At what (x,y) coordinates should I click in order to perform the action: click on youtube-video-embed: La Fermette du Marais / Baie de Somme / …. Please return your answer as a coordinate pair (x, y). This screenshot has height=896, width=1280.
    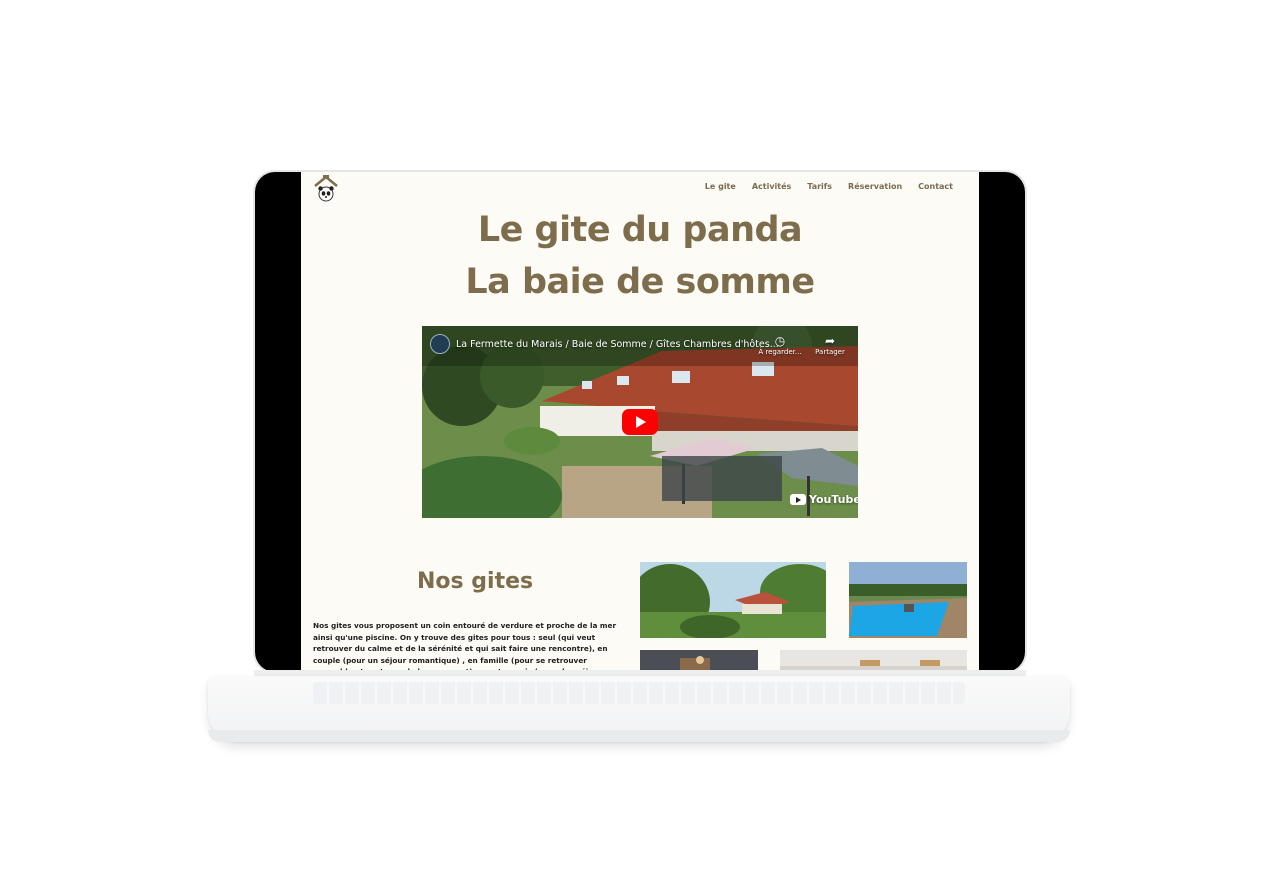
    Looking at the image, I should click on (640, 422).